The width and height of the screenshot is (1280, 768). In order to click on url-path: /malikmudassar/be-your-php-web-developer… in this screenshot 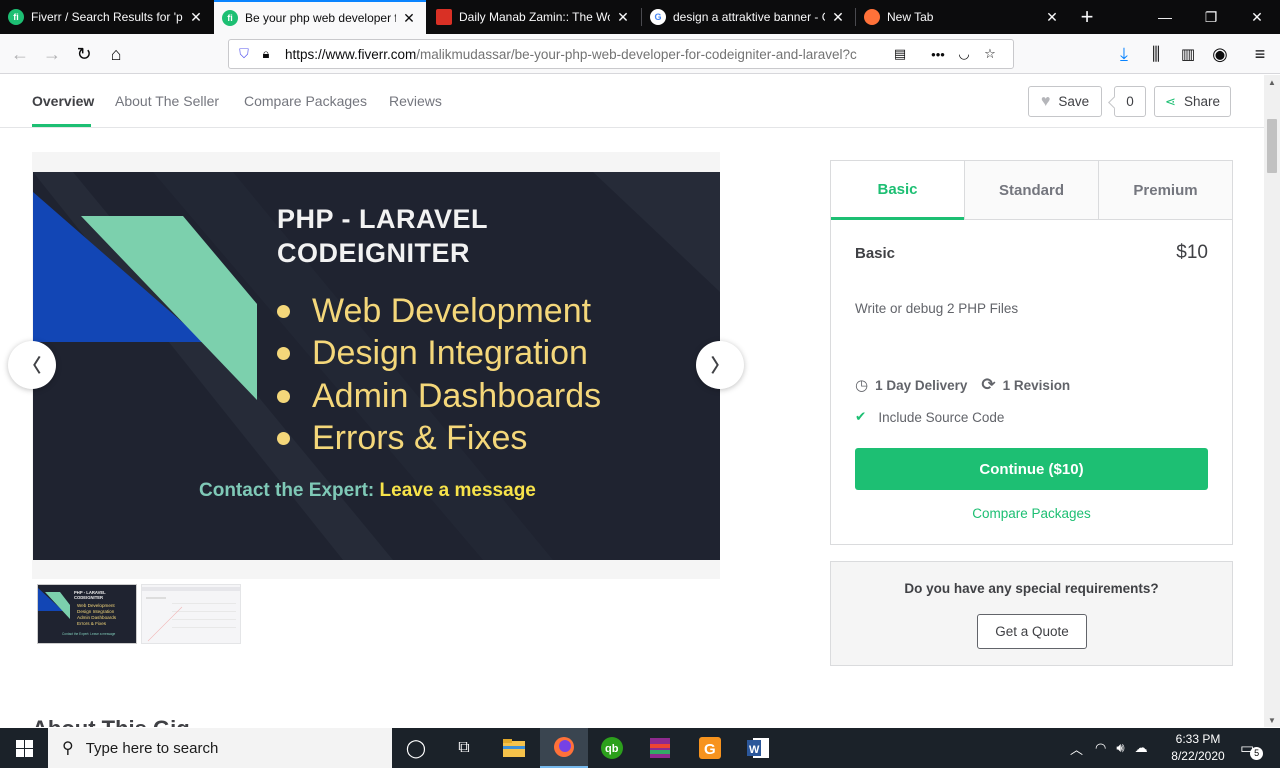, I will do `click(636, 54)`.